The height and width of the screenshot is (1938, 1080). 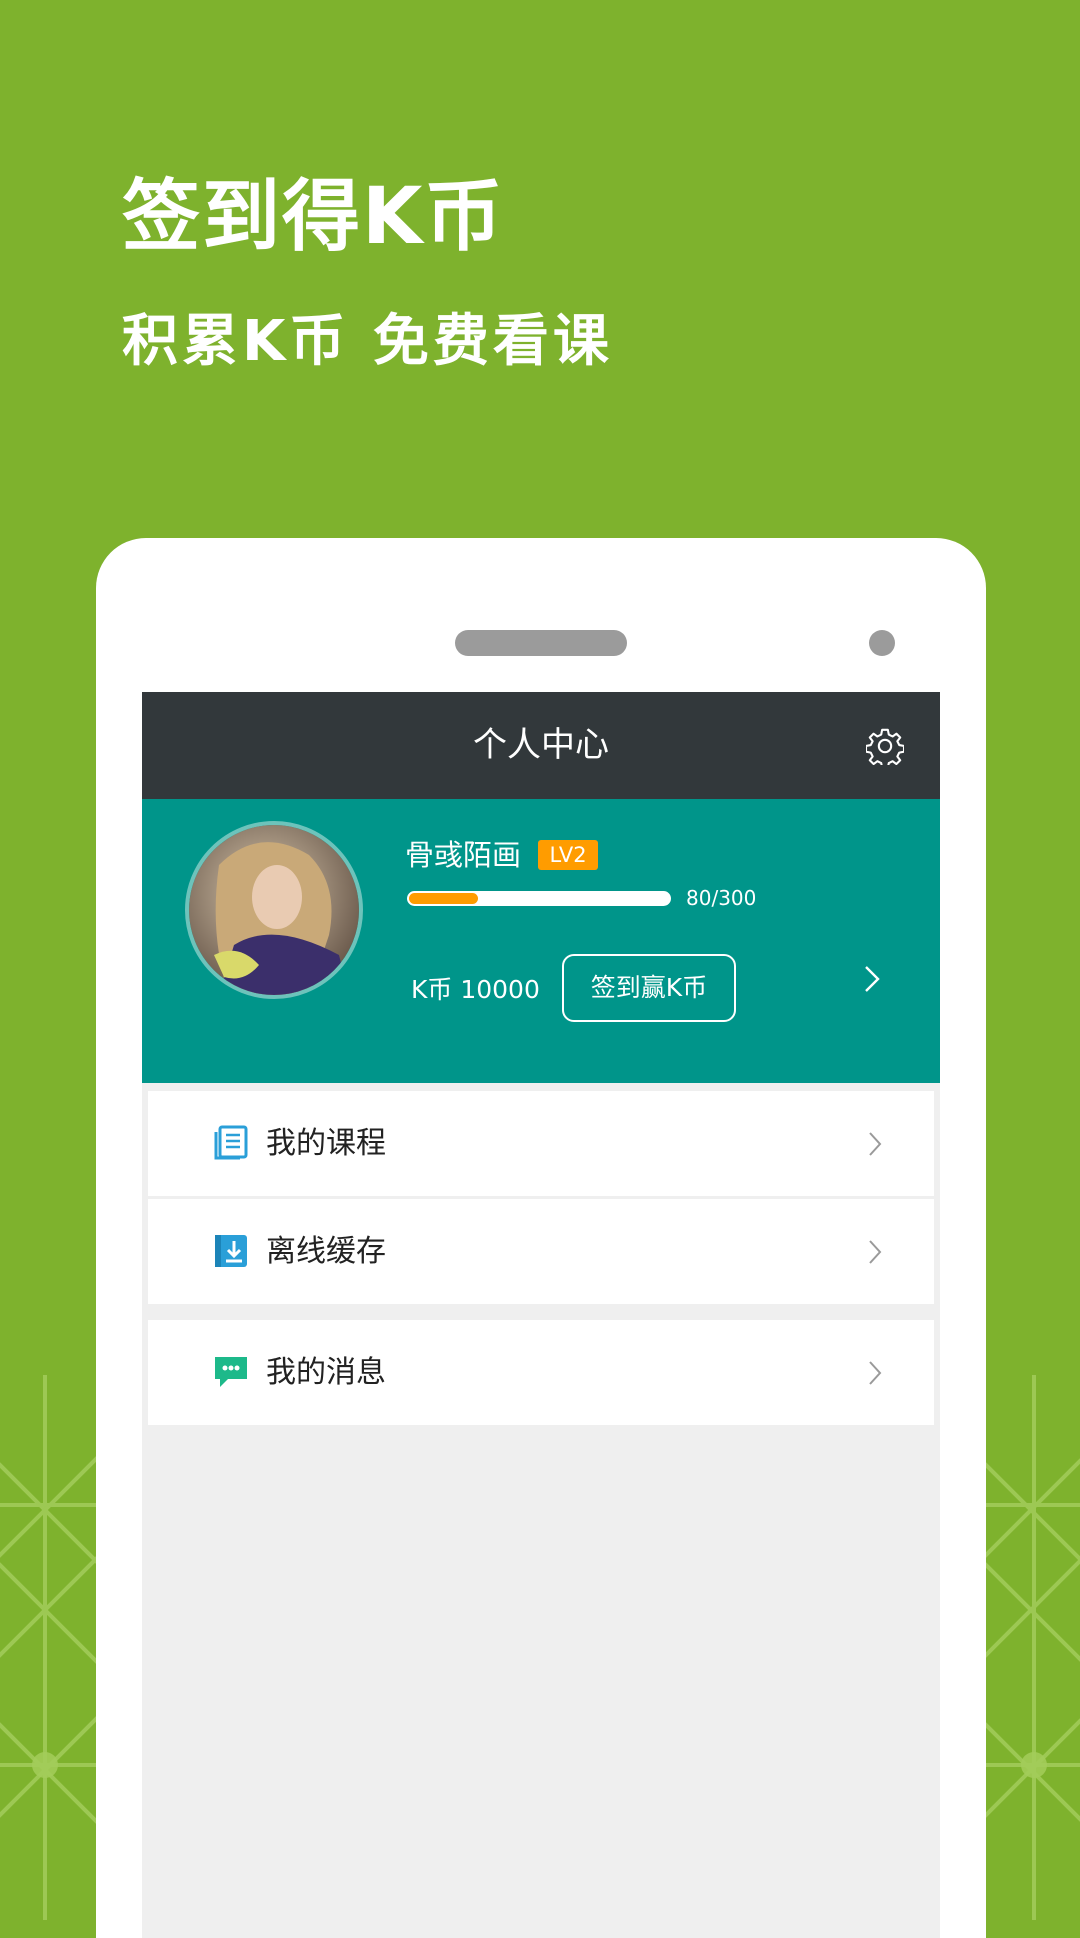 I want to click on download-icon, so click(x=231, y=1251).